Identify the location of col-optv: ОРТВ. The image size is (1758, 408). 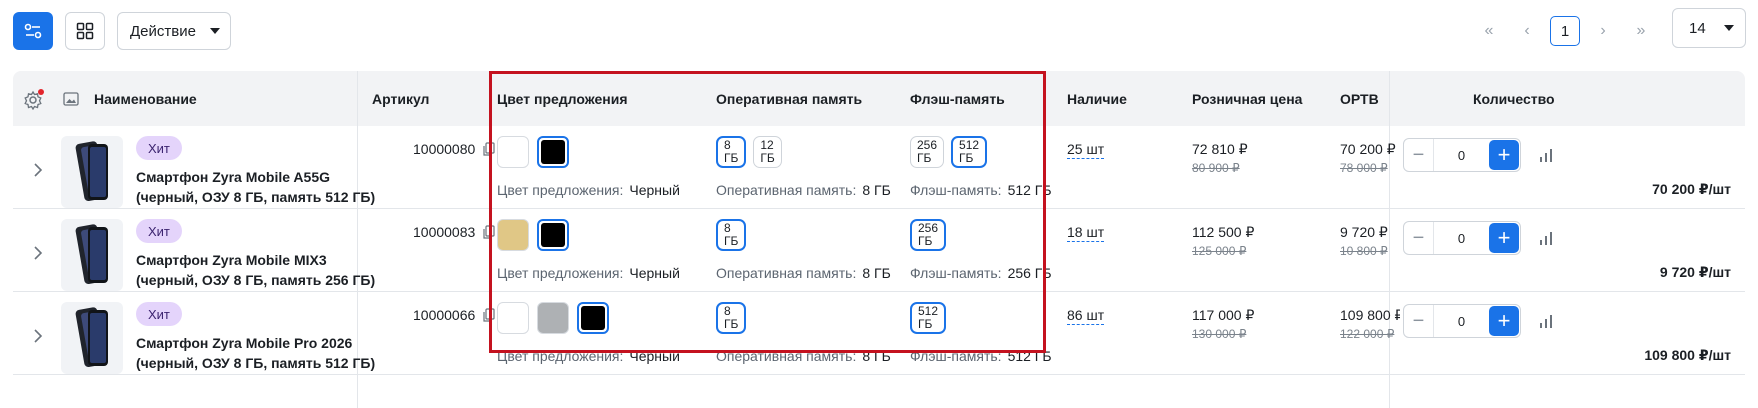
(1359, 98).